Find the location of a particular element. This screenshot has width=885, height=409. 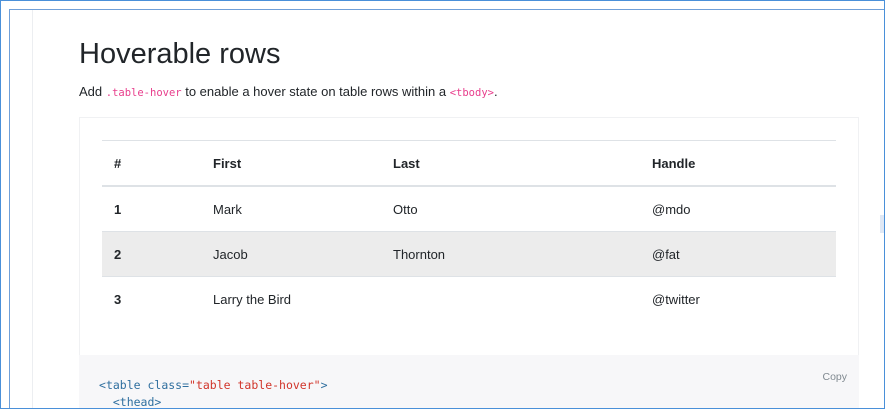

scrollbar-thumb is located at coordinates (882, 224).